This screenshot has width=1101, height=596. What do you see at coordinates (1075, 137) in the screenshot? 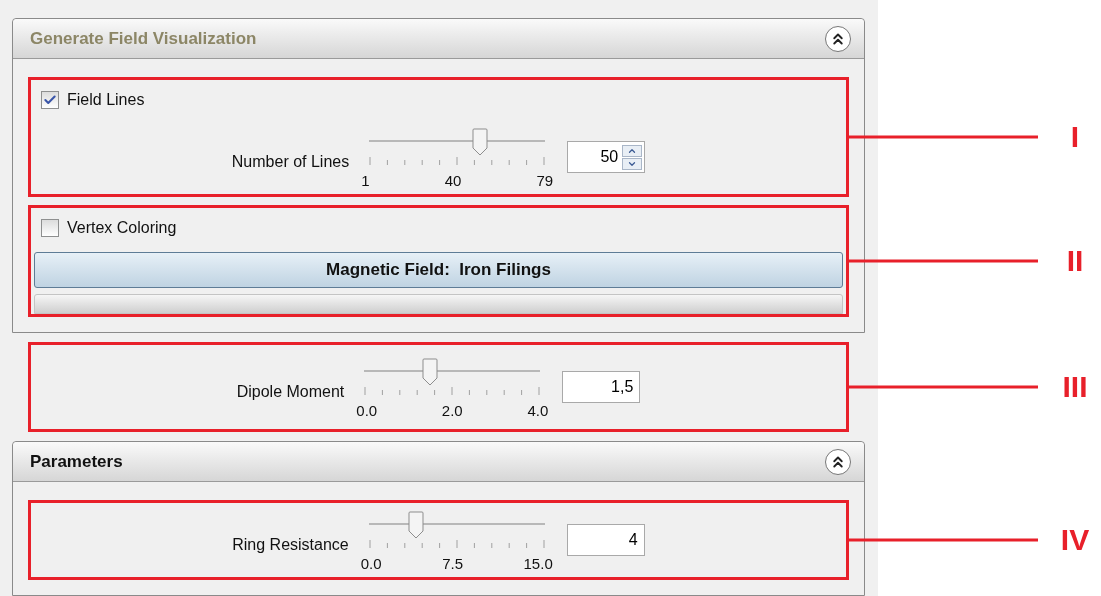
I see `annotation-label: I` at bounding box center [1075, 137].